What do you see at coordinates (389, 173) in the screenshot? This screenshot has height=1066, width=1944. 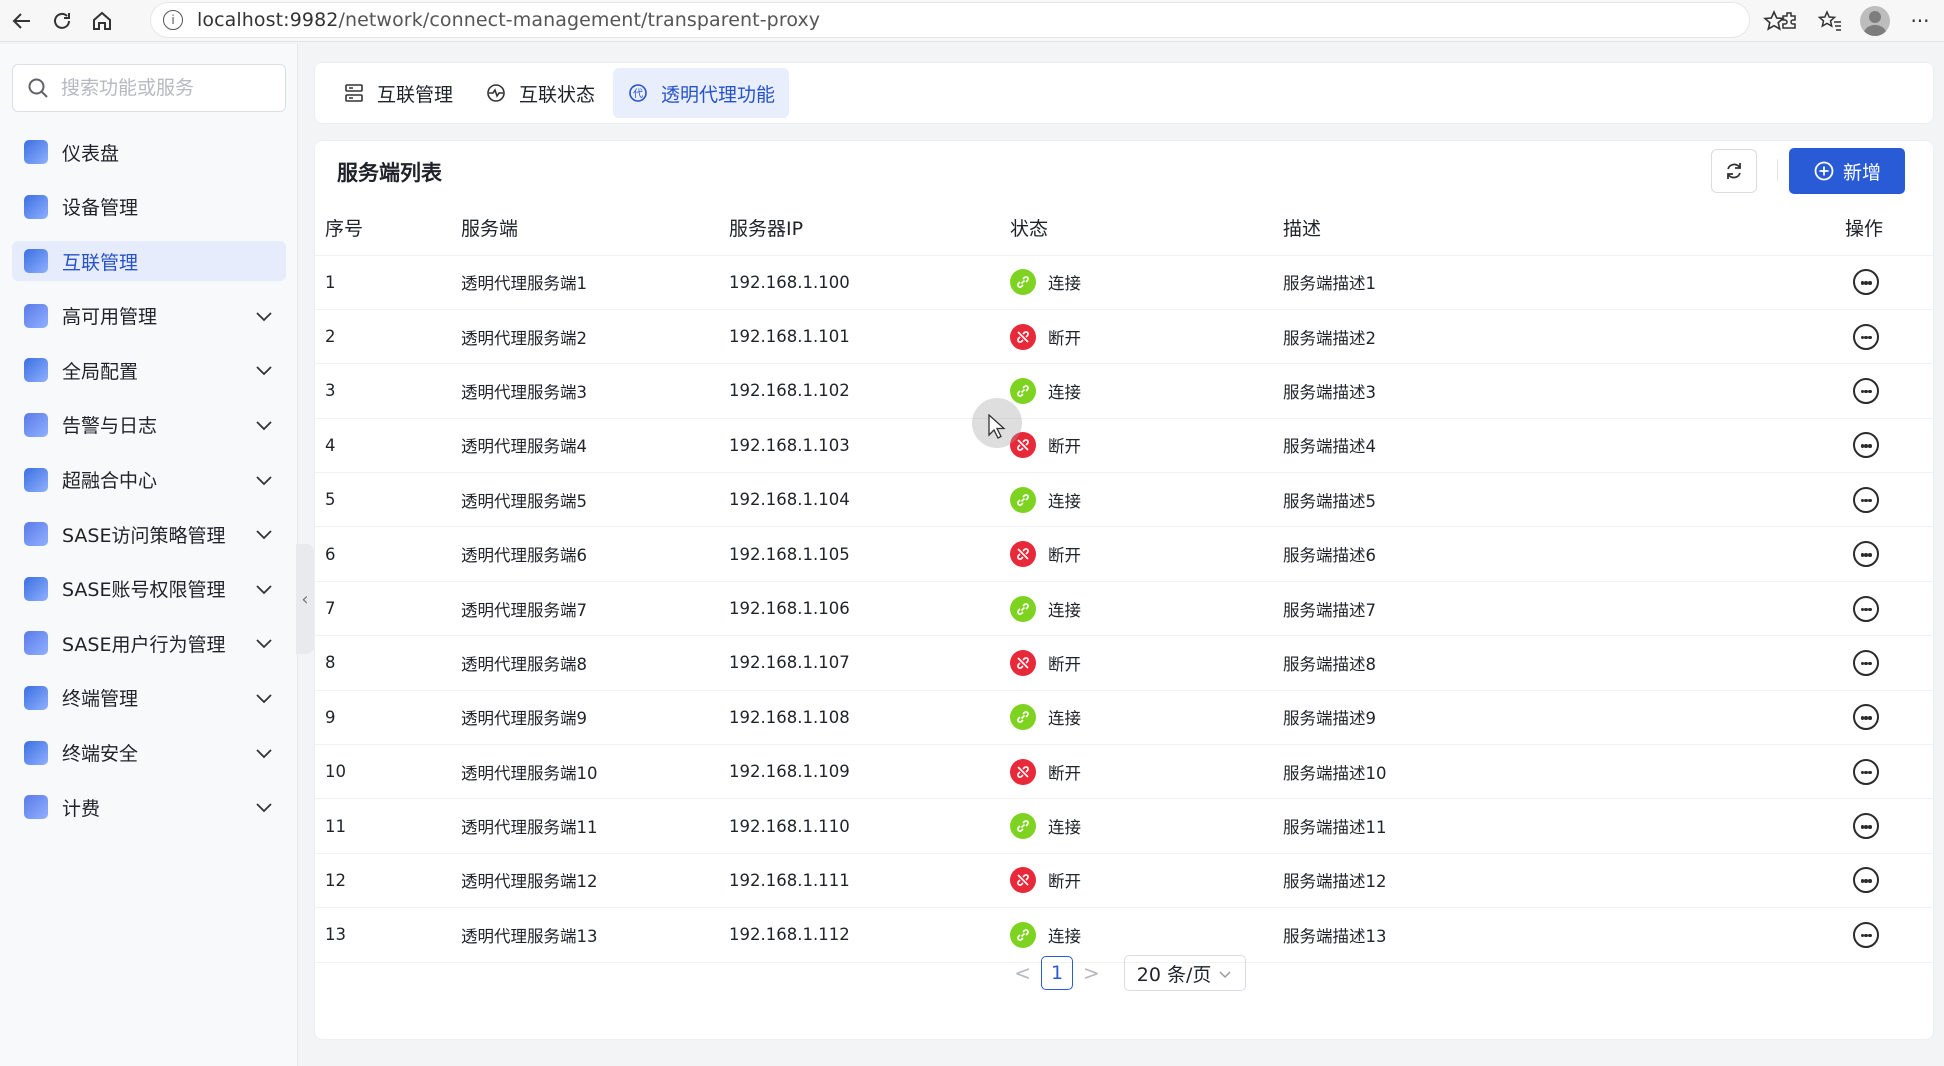 I see `panel-title: 服务端列表` at bounding box center [389, 173].